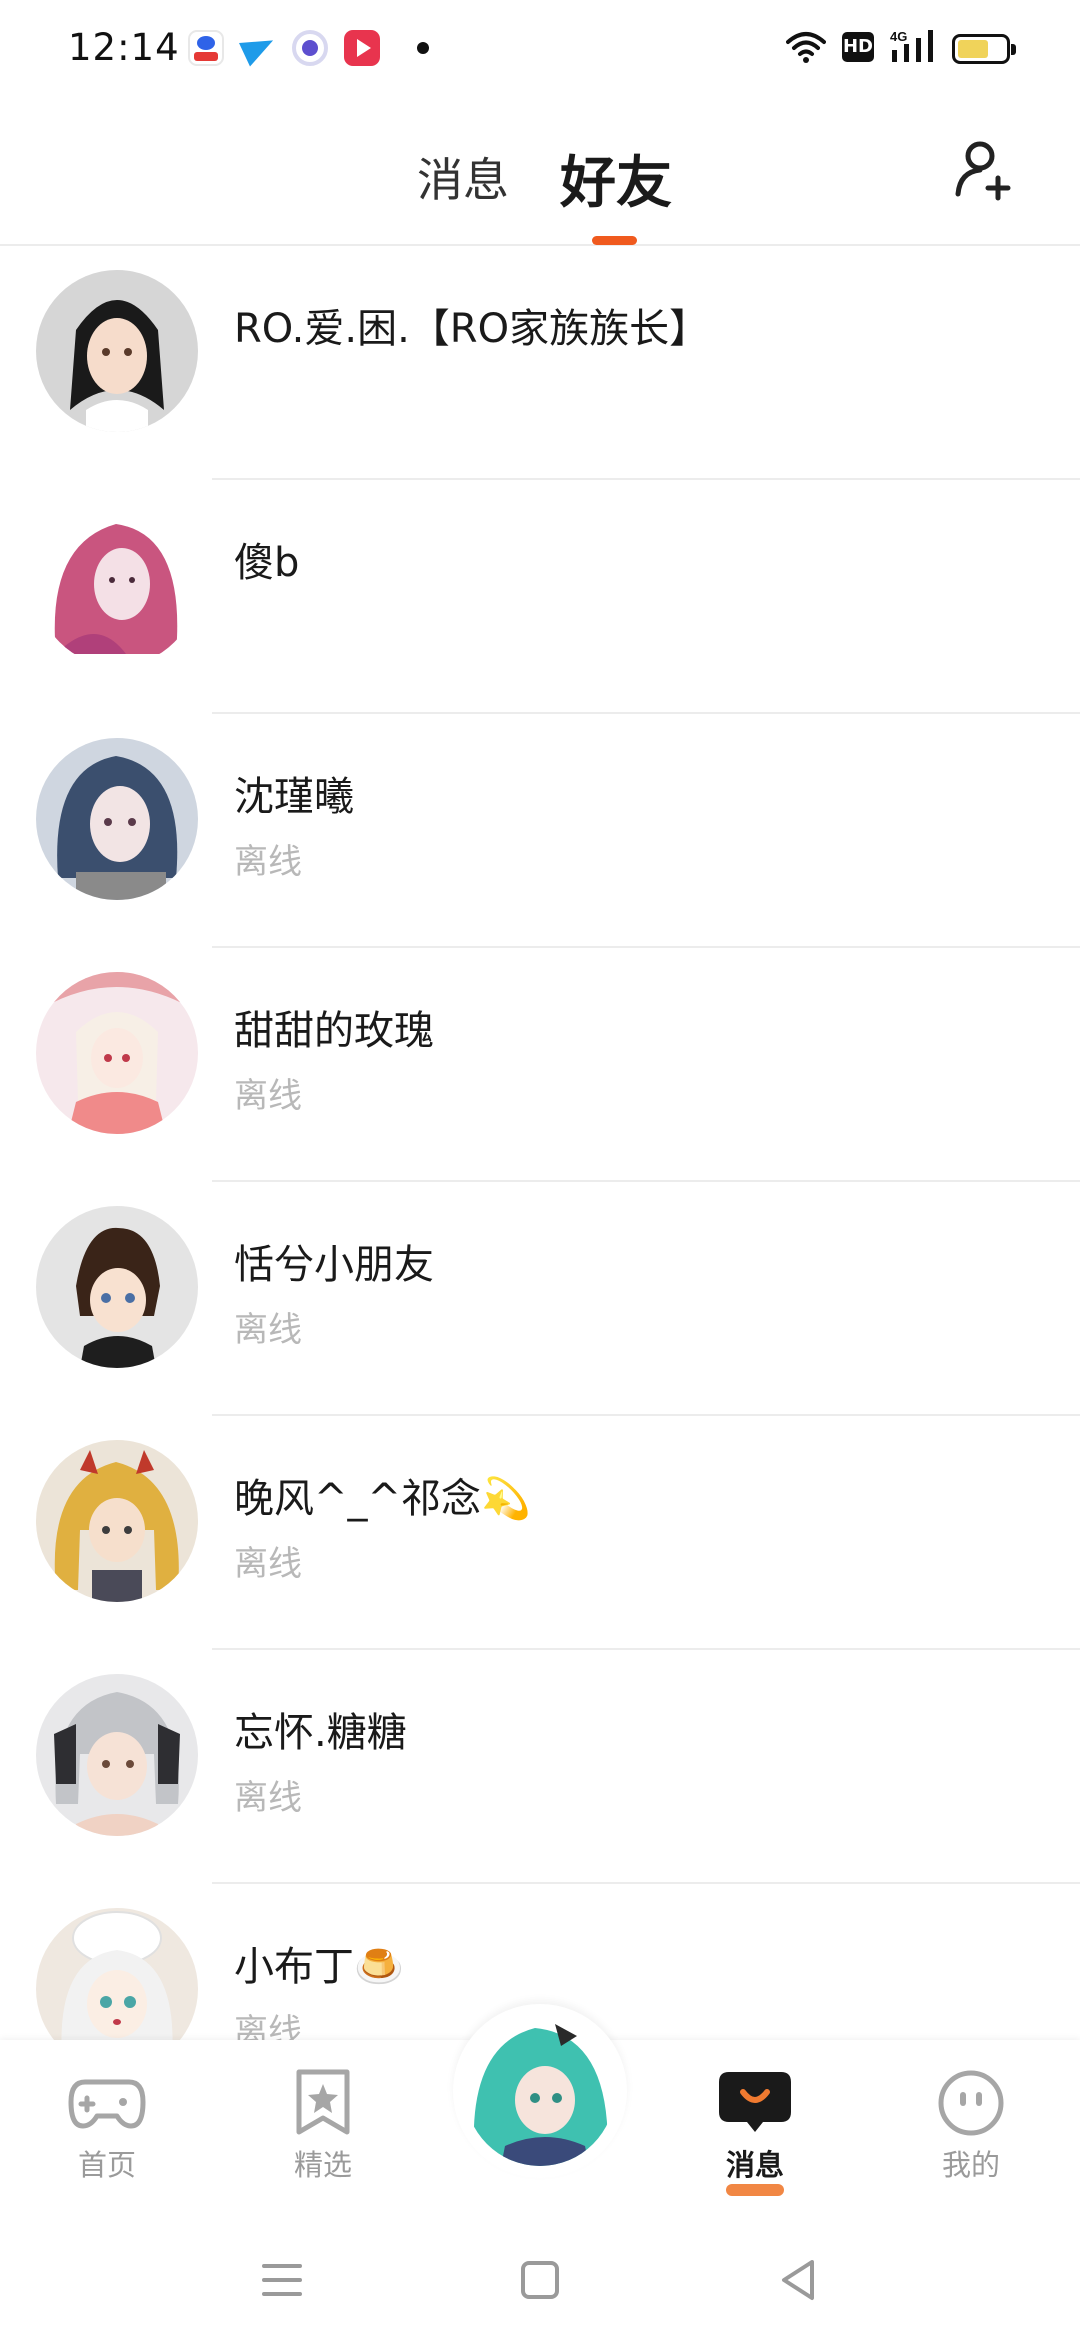 Image resolution: width=1080 pixels, height=2340 pixels. What do you see at coordinates (322, 2165) in the screenshot?
I see `nav-label-featured: 精选` at bounding box center [322, 2165].